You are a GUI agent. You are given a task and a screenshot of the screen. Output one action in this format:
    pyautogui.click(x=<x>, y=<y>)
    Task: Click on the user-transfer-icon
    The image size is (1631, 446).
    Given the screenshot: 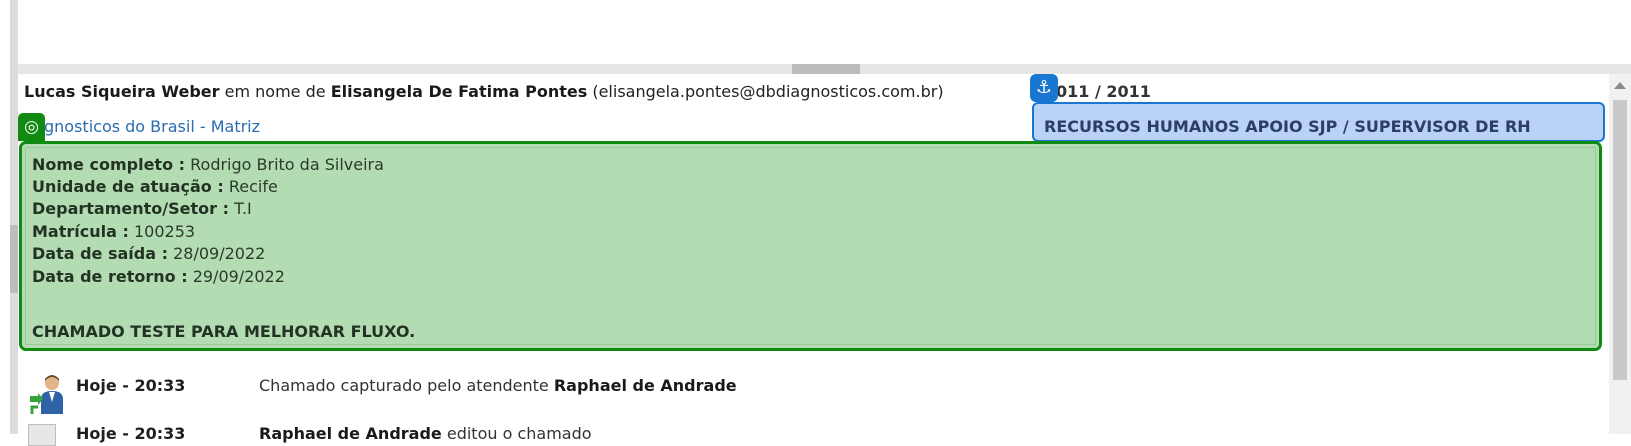 What is the action you would take?
    pyautogui.click(x=46, y=394)
    